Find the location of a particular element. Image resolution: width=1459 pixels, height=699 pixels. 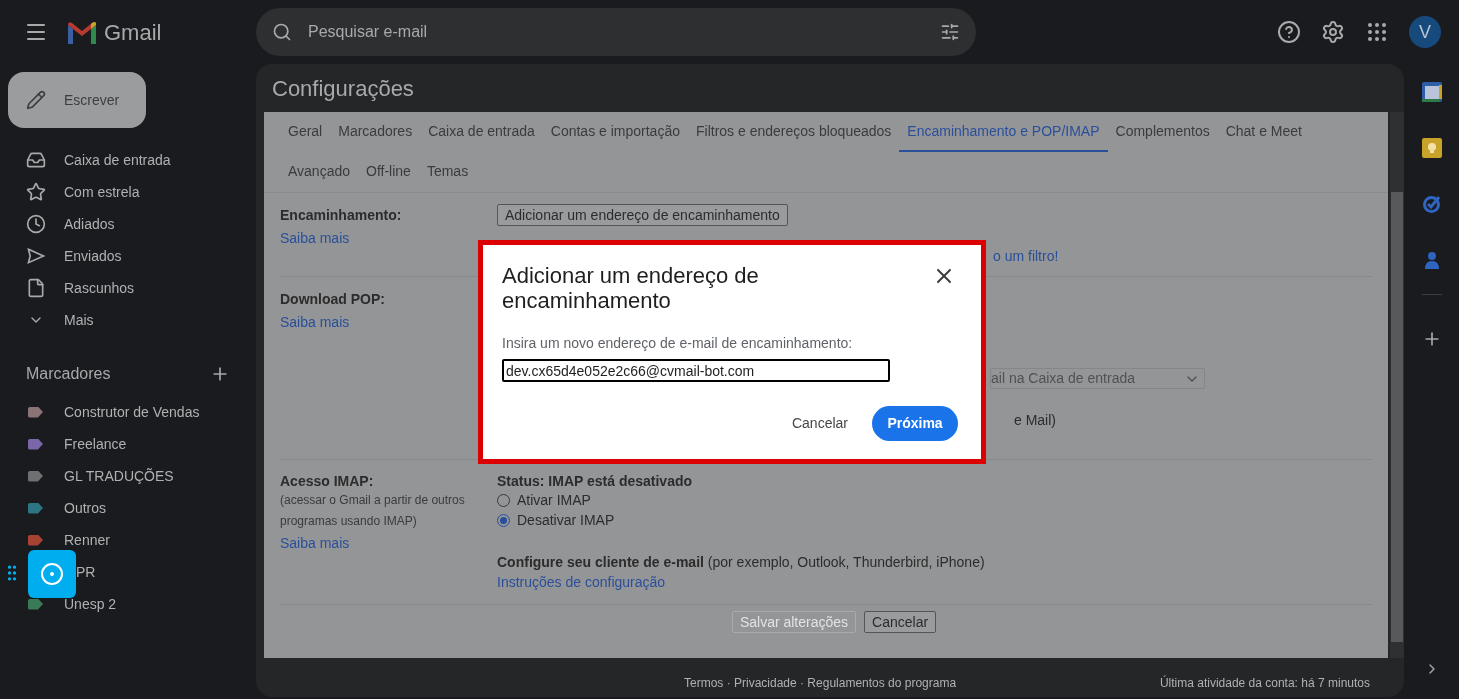

gmail-logo-icon is located at coordinates (82, 32).